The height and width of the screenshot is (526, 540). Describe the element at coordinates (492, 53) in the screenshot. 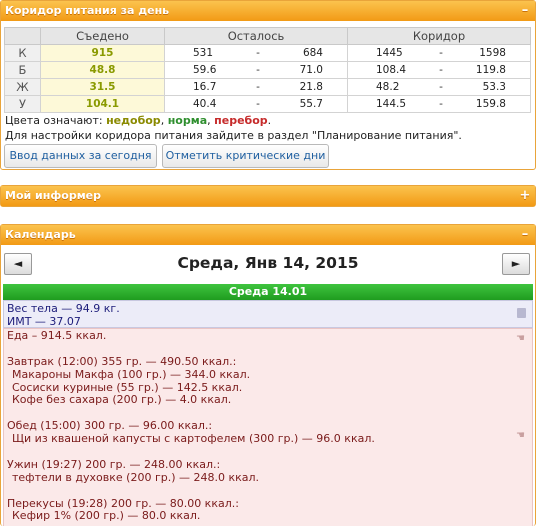

I see `corridor-max: 1598` at that location.